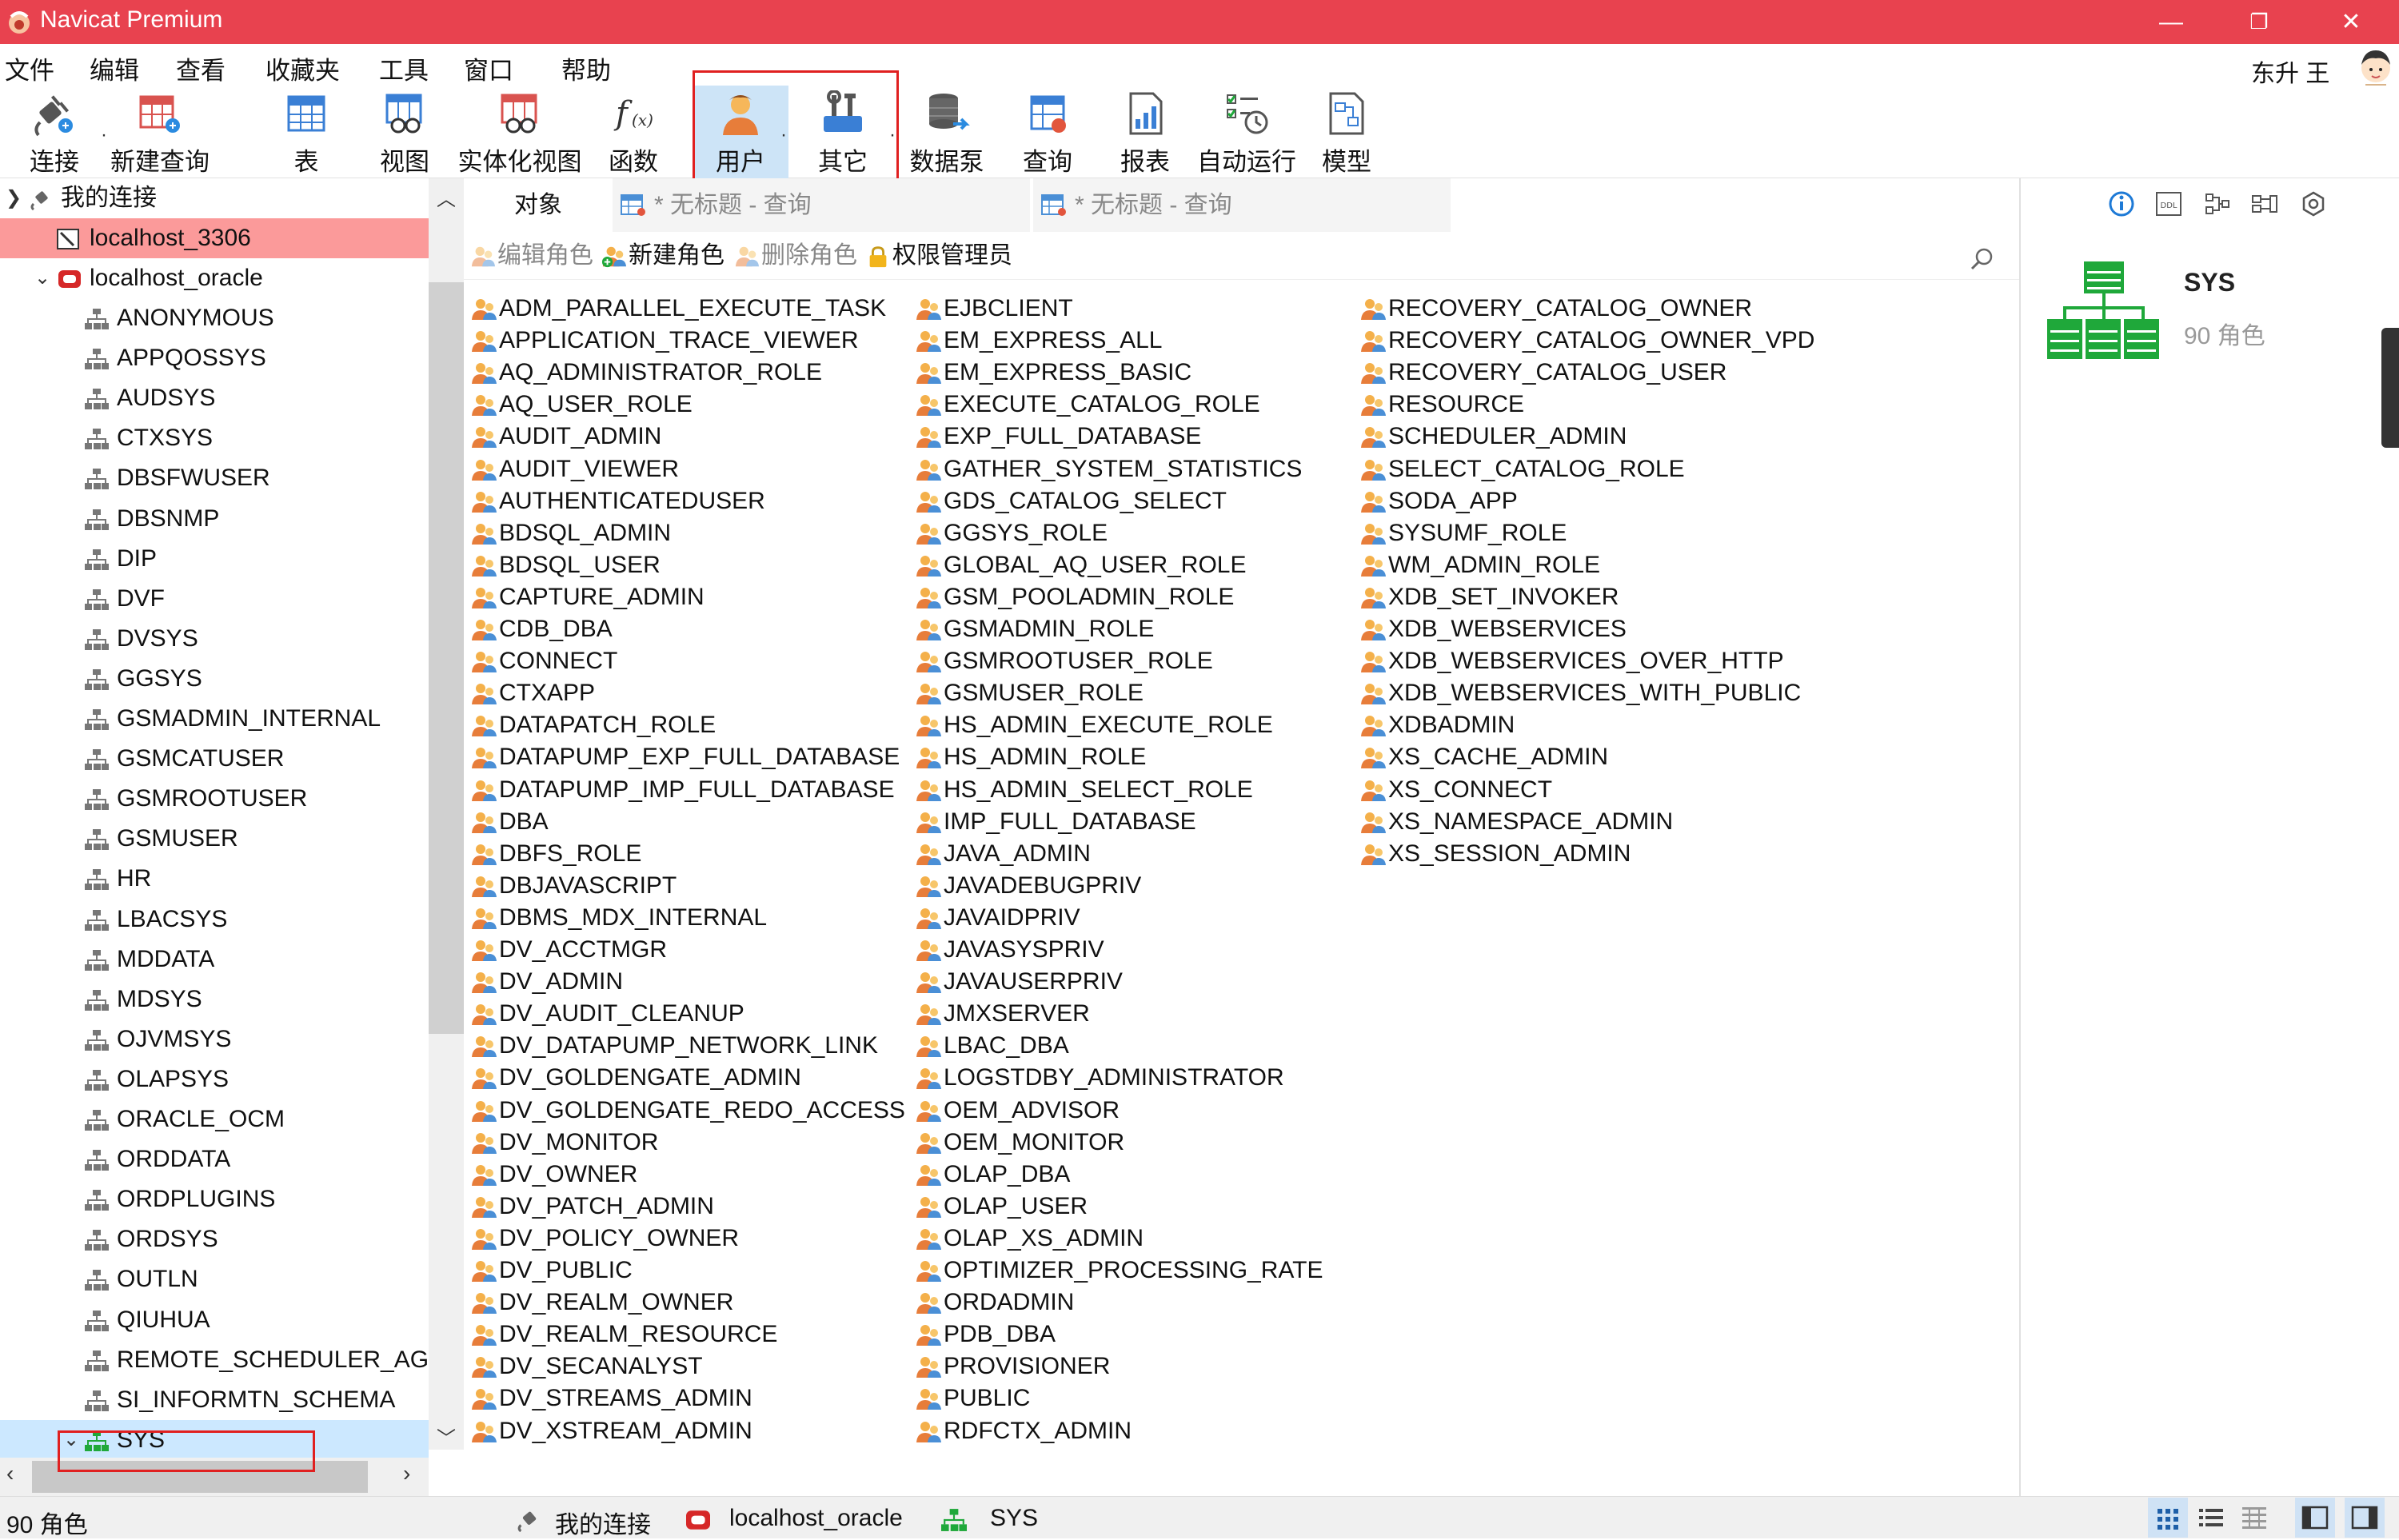 The height and width of the screenshot is (1540, 2399). Describe the element at coordinates (878, 257) in the screenshot. I see `lock-icon` at that location.